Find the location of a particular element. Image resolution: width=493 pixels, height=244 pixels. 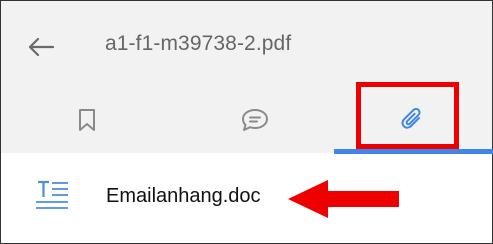

document-title: a1-f1-m39738-2.pdf is located at coordinates (198, 43).